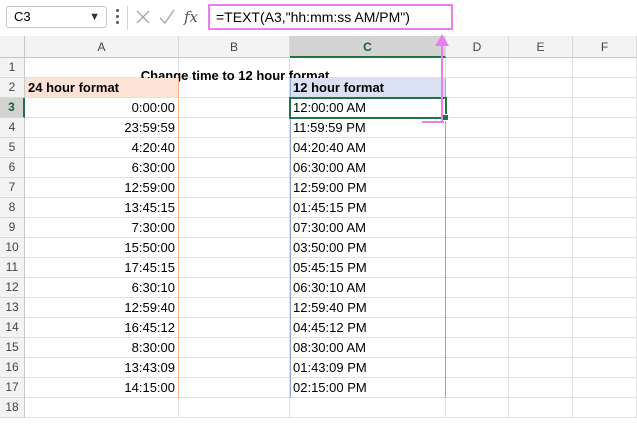 This screenshot has height=435, width=637. What do you see at coordinates (368, 268) in the screenshot?
I see `time-12-cell: 05:45:15 PM` at bounding box center [368, 268].